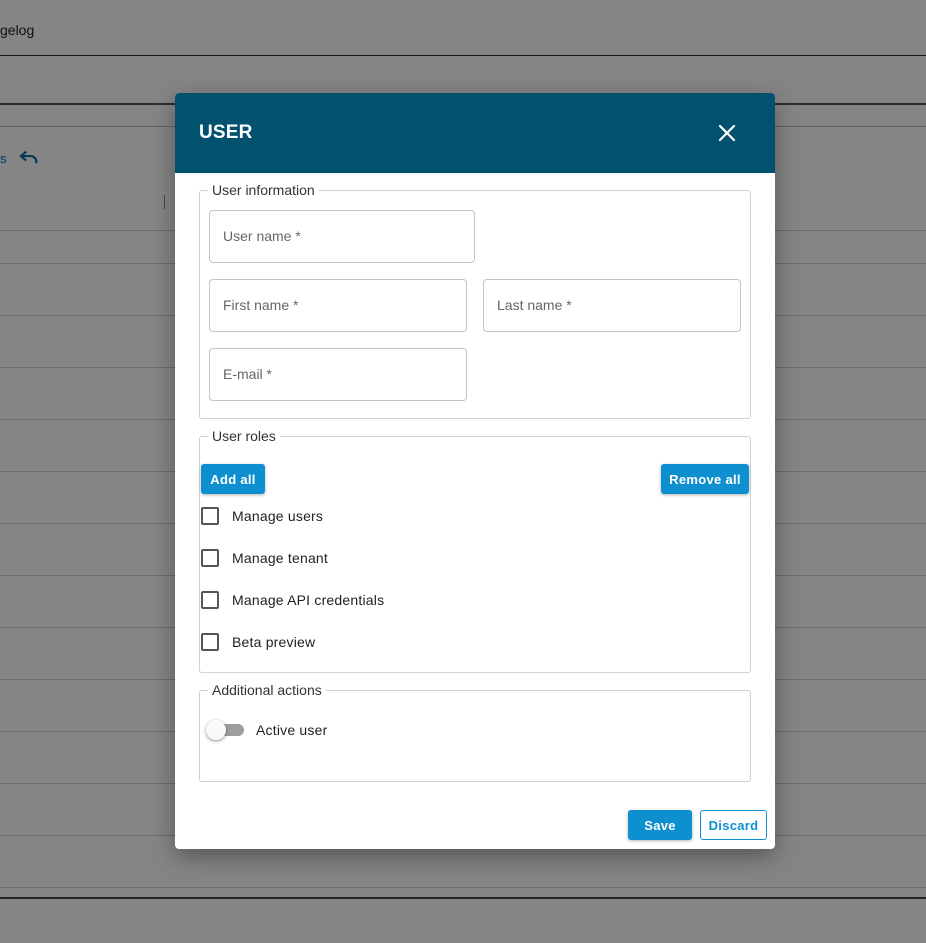 The image size is (926, 943). I want to click on close-button, so click(727, 133).